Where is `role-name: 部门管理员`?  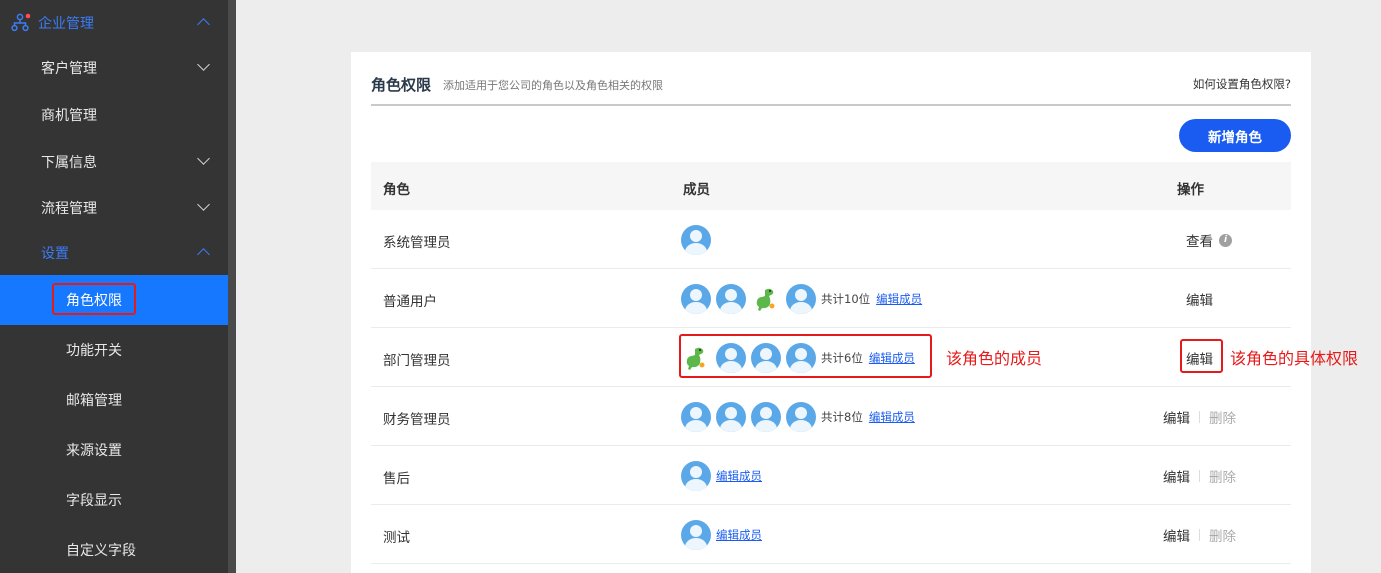
role-name: 部门管理员 is located at coordinates (417, 361).